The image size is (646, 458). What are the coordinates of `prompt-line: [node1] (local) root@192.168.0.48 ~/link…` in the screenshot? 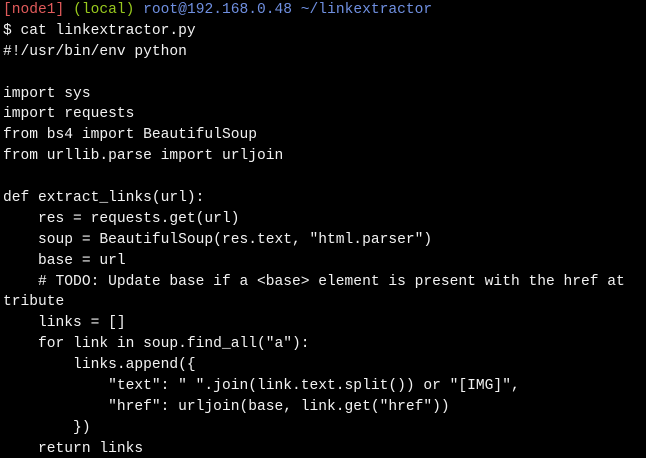 It's located at (324, 10).